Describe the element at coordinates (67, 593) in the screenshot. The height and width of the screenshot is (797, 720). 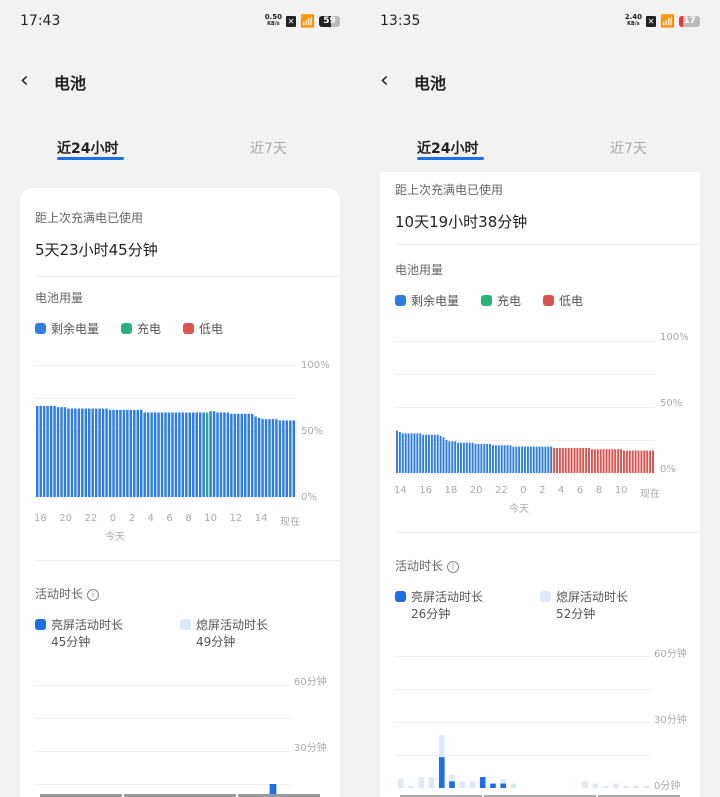
I see `activity-title: 活动时长 i` at that location.